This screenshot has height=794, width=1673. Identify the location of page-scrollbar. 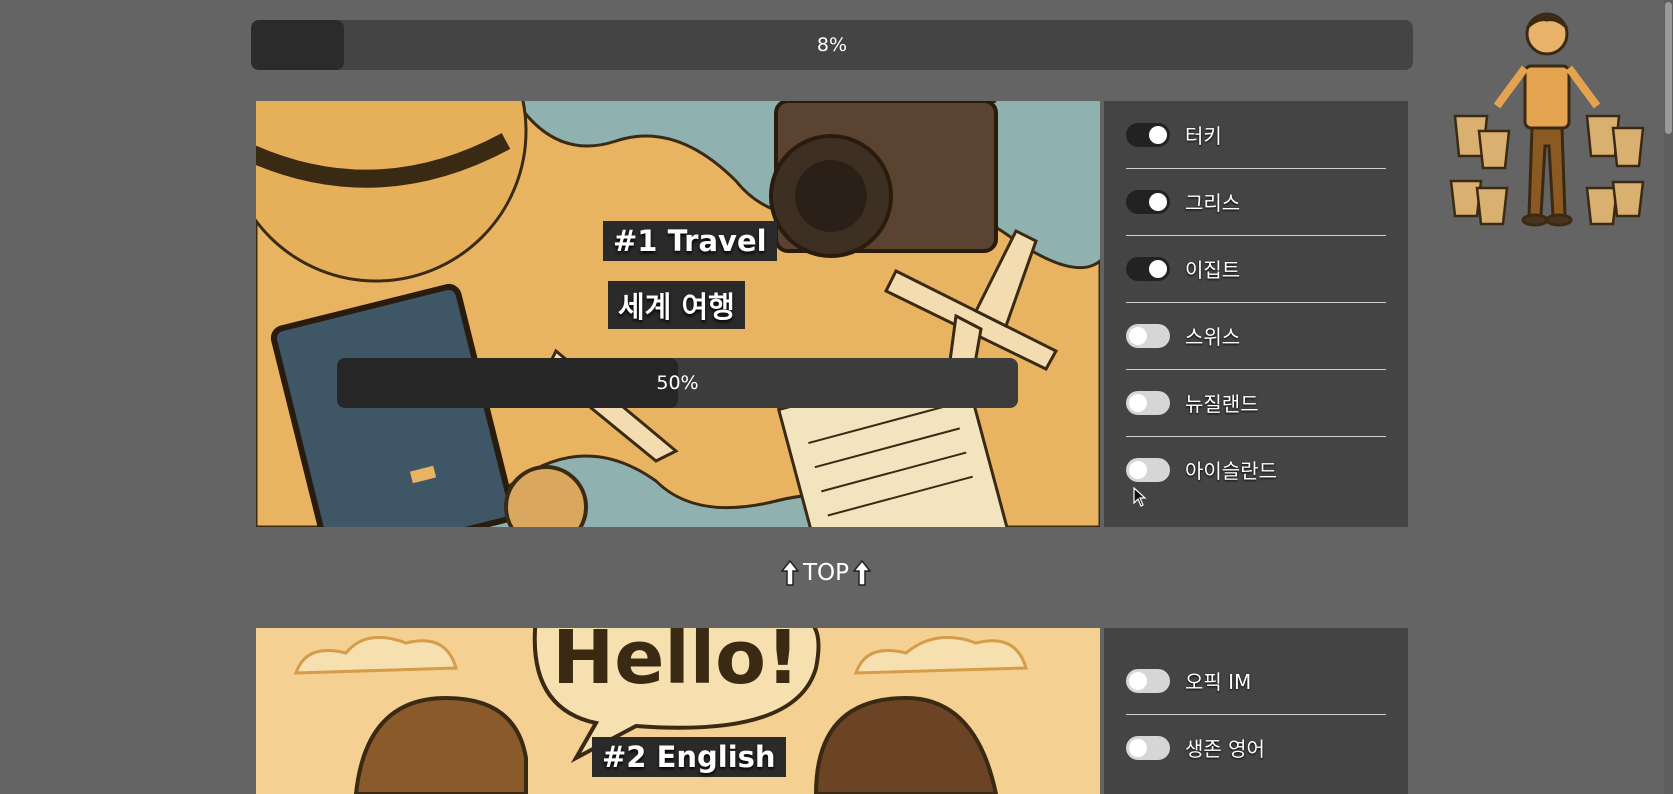
(1668, 397).